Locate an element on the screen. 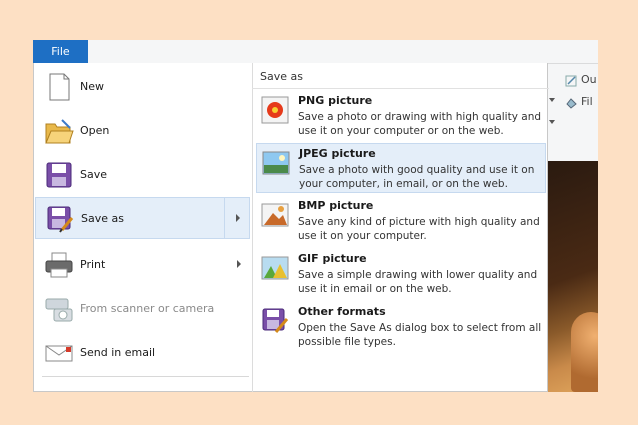 Image resolution: width=638 pixels, height=425 pixels. save-as-expand is located at coordinates (236, 218).